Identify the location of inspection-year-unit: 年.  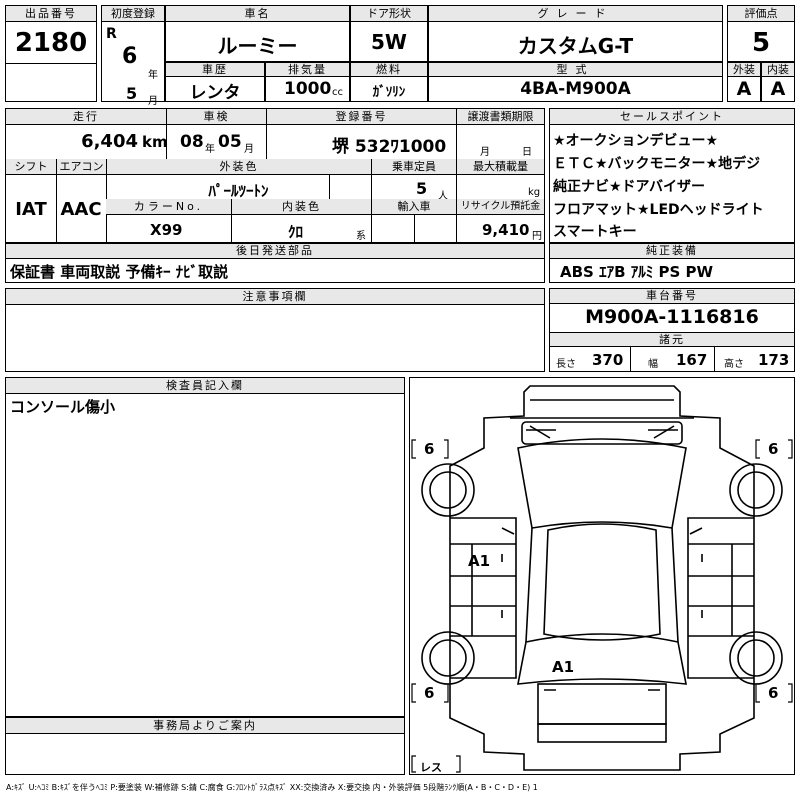
(210, 149).